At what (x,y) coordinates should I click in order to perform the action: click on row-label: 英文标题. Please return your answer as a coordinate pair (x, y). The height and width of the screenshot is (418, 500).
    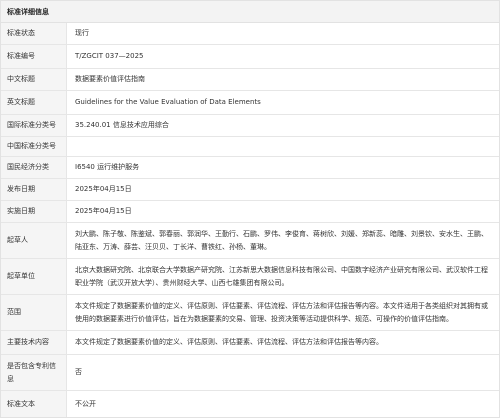
    Looking at the image, I should click on (34, 102).